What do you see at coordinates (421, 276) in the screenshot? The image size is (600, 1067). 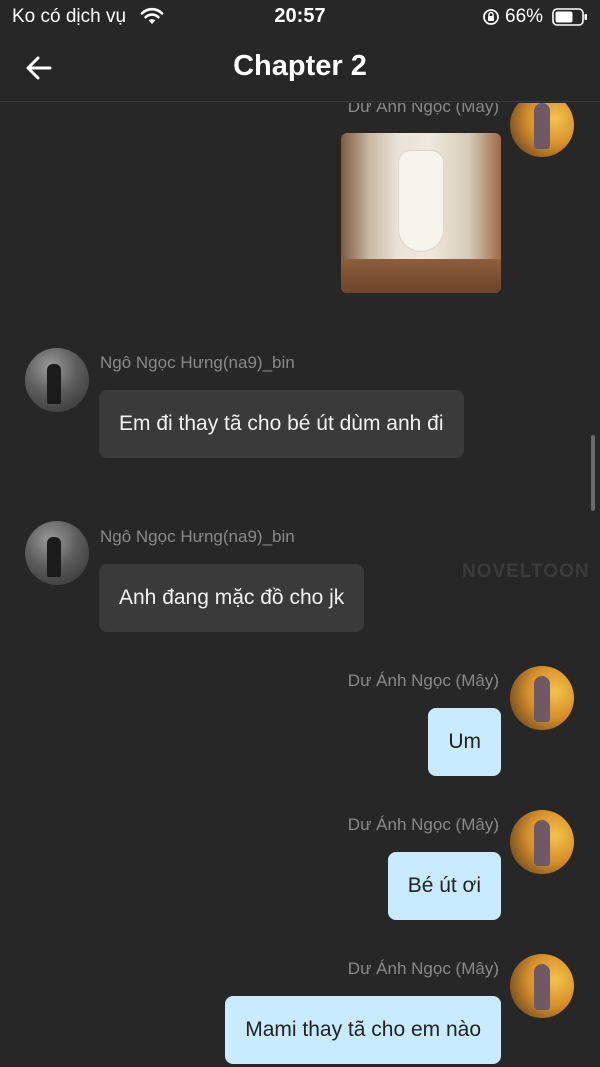 I see `photo-floor` at bounding box center [421, 276].